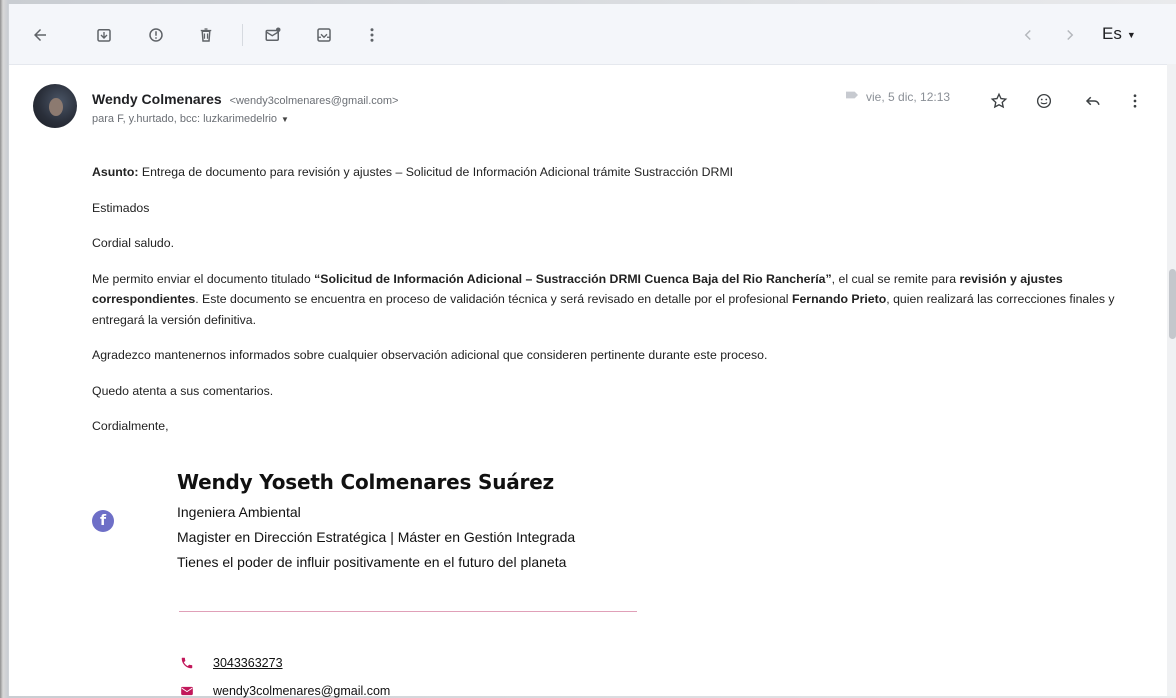  I want to click on email-meta: vie, 5 dic, 12:13, so click(897, 96).